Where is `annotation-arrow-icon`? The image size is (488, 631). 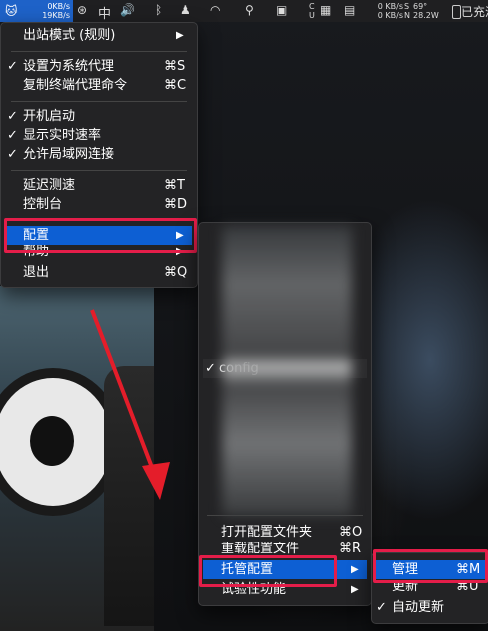 annotation-arrow-icon is located at coordinates (130, 404).